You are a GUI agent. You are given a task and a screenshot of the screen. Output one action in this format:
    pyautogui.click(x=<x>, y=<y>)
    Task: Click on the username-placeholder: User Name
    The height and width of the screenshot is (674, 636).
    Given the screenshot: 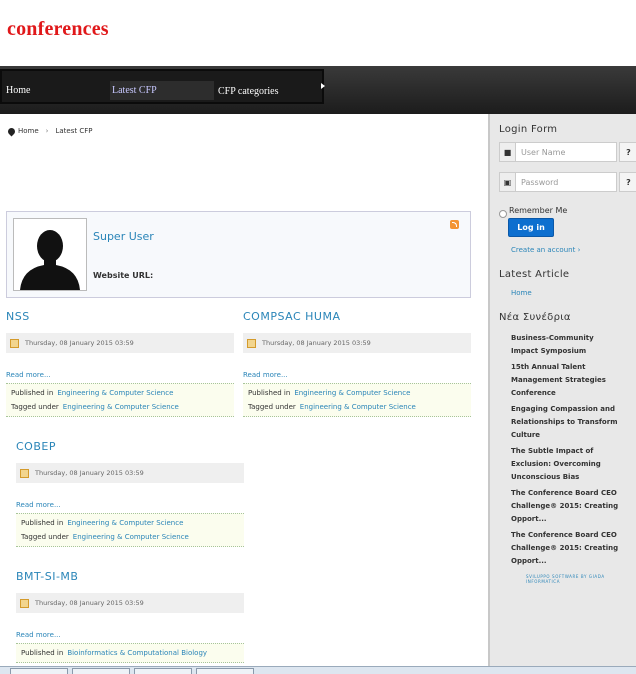 What is the action you would take?
    pyautogui.click(x=543, y=152)
    